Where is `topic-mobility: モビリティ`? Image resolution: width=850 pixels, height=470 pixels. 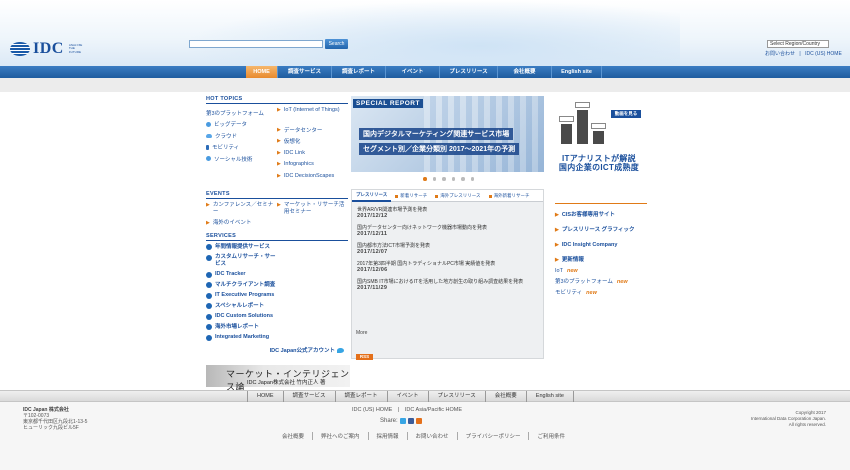
topic-mobility: モビリティ is located at coordinates (241, 148).